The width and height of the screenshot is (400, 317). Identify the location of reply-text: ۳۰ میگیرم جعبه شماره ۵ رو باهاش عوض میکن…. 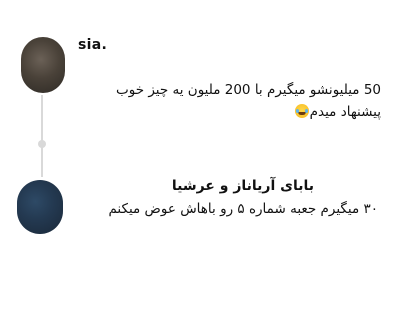
(243, 209).